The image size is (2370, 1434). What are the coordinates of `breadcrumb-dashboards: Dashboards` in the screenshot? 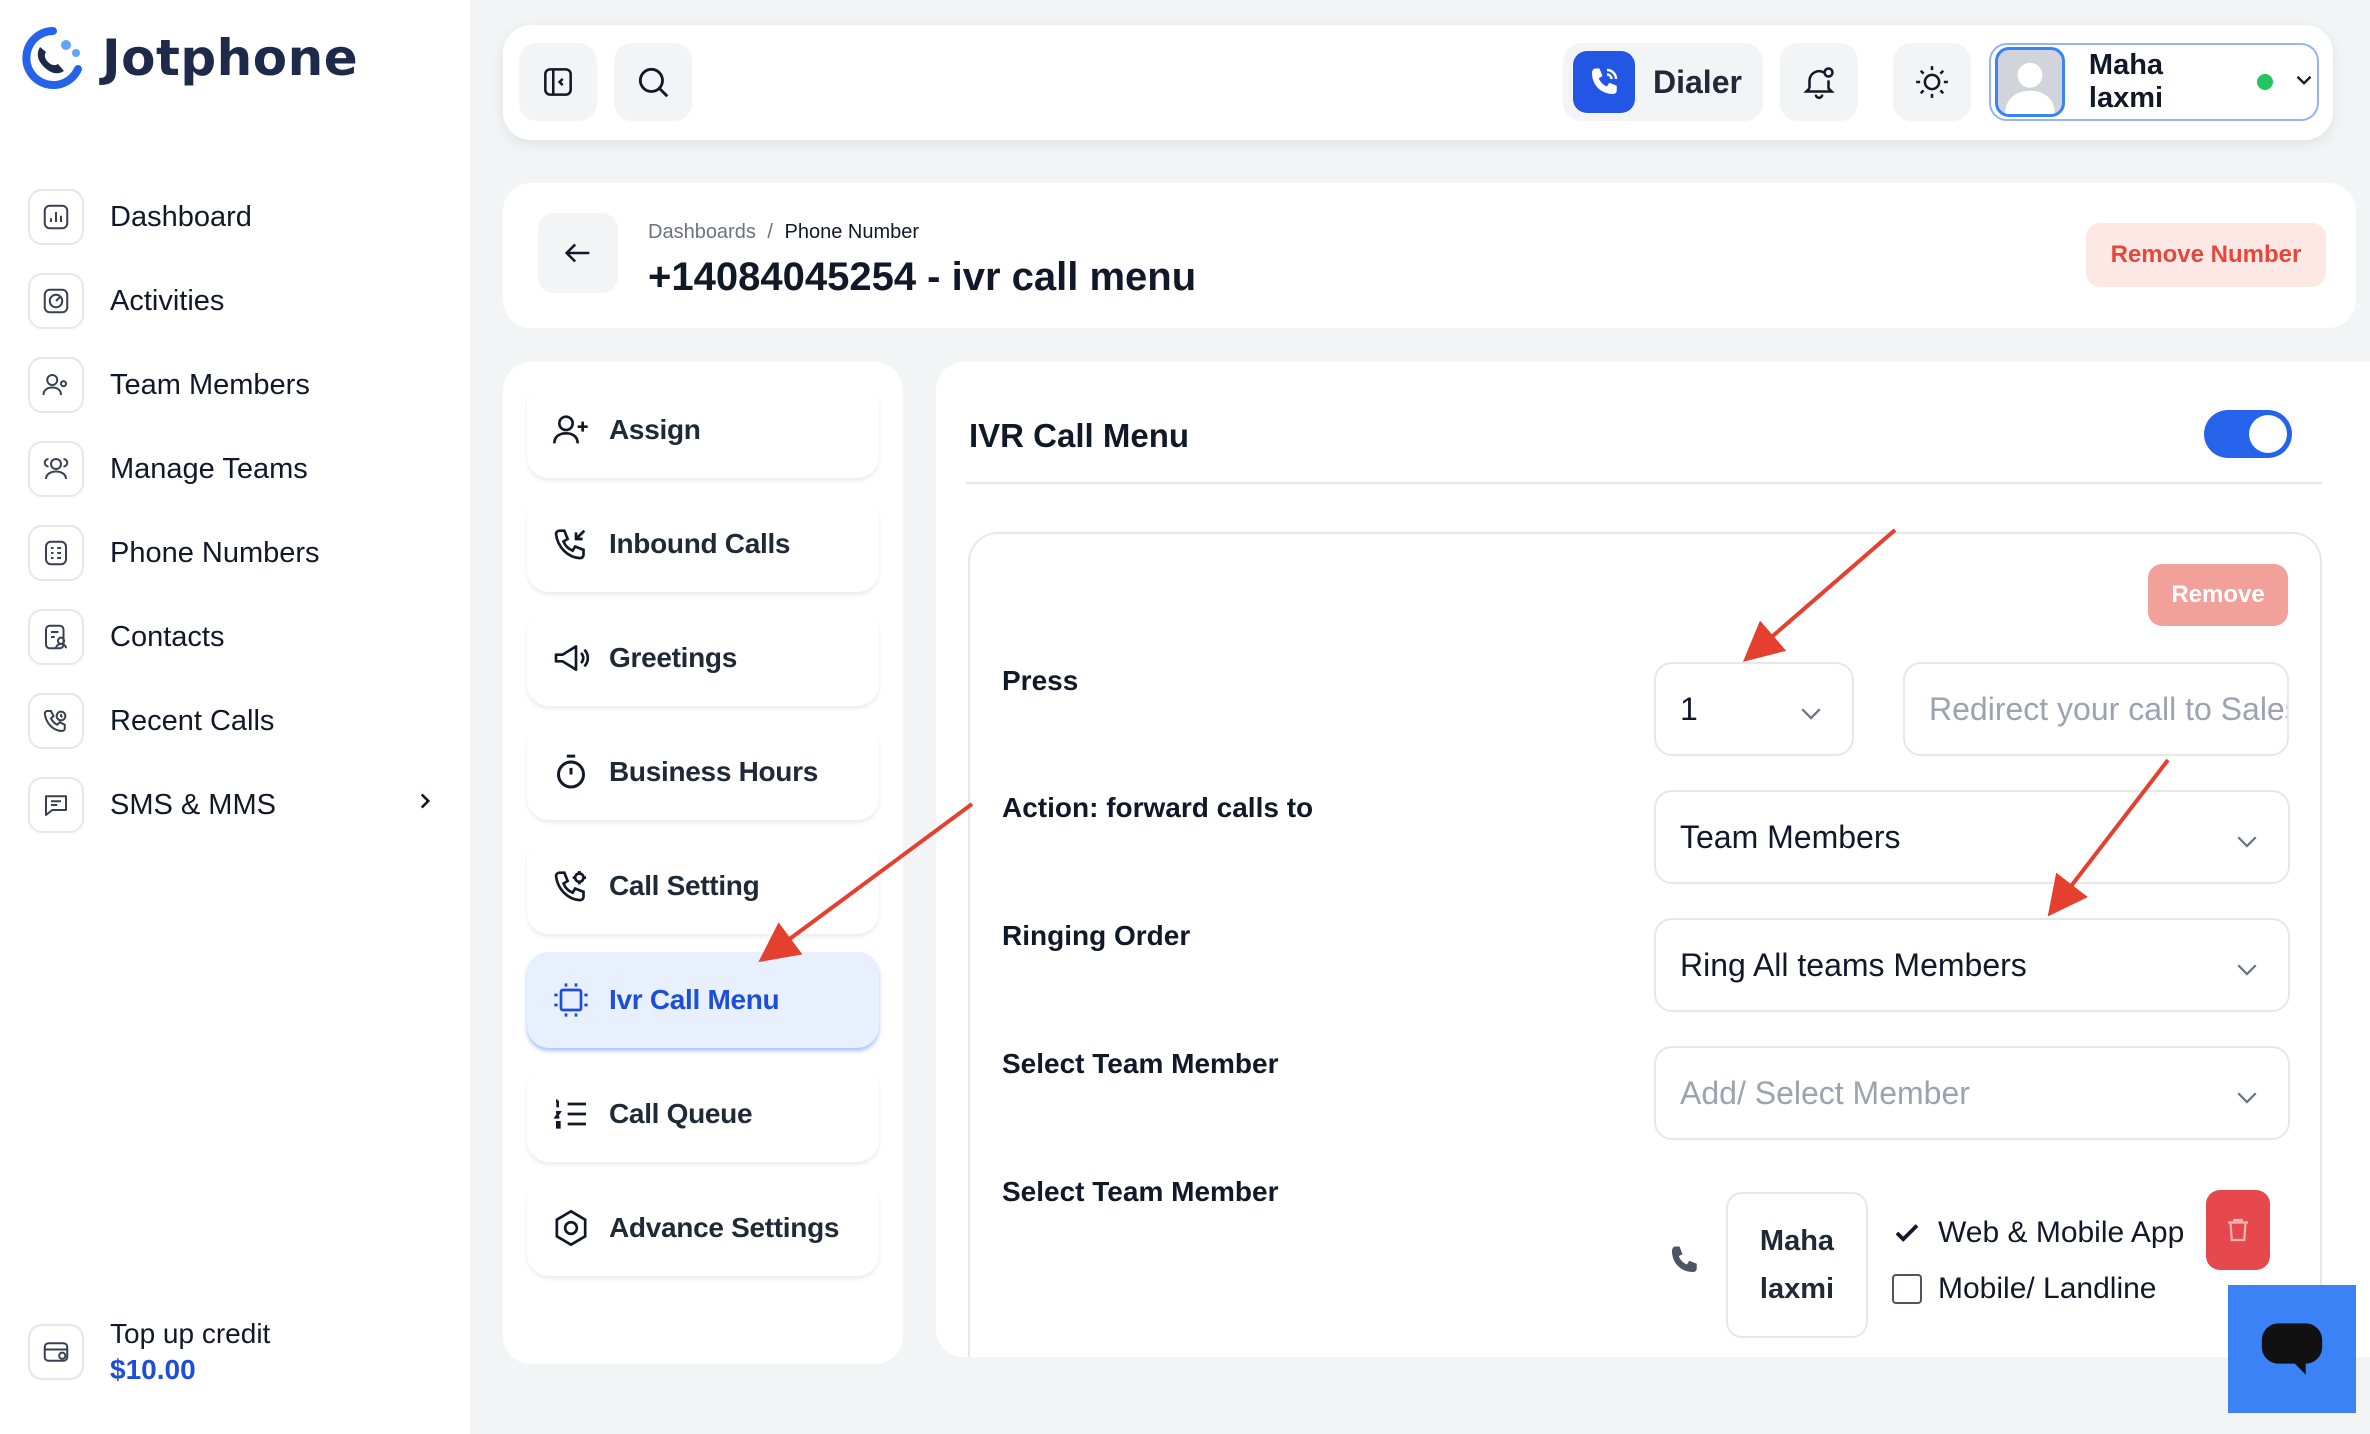 It's located at (702, 232).